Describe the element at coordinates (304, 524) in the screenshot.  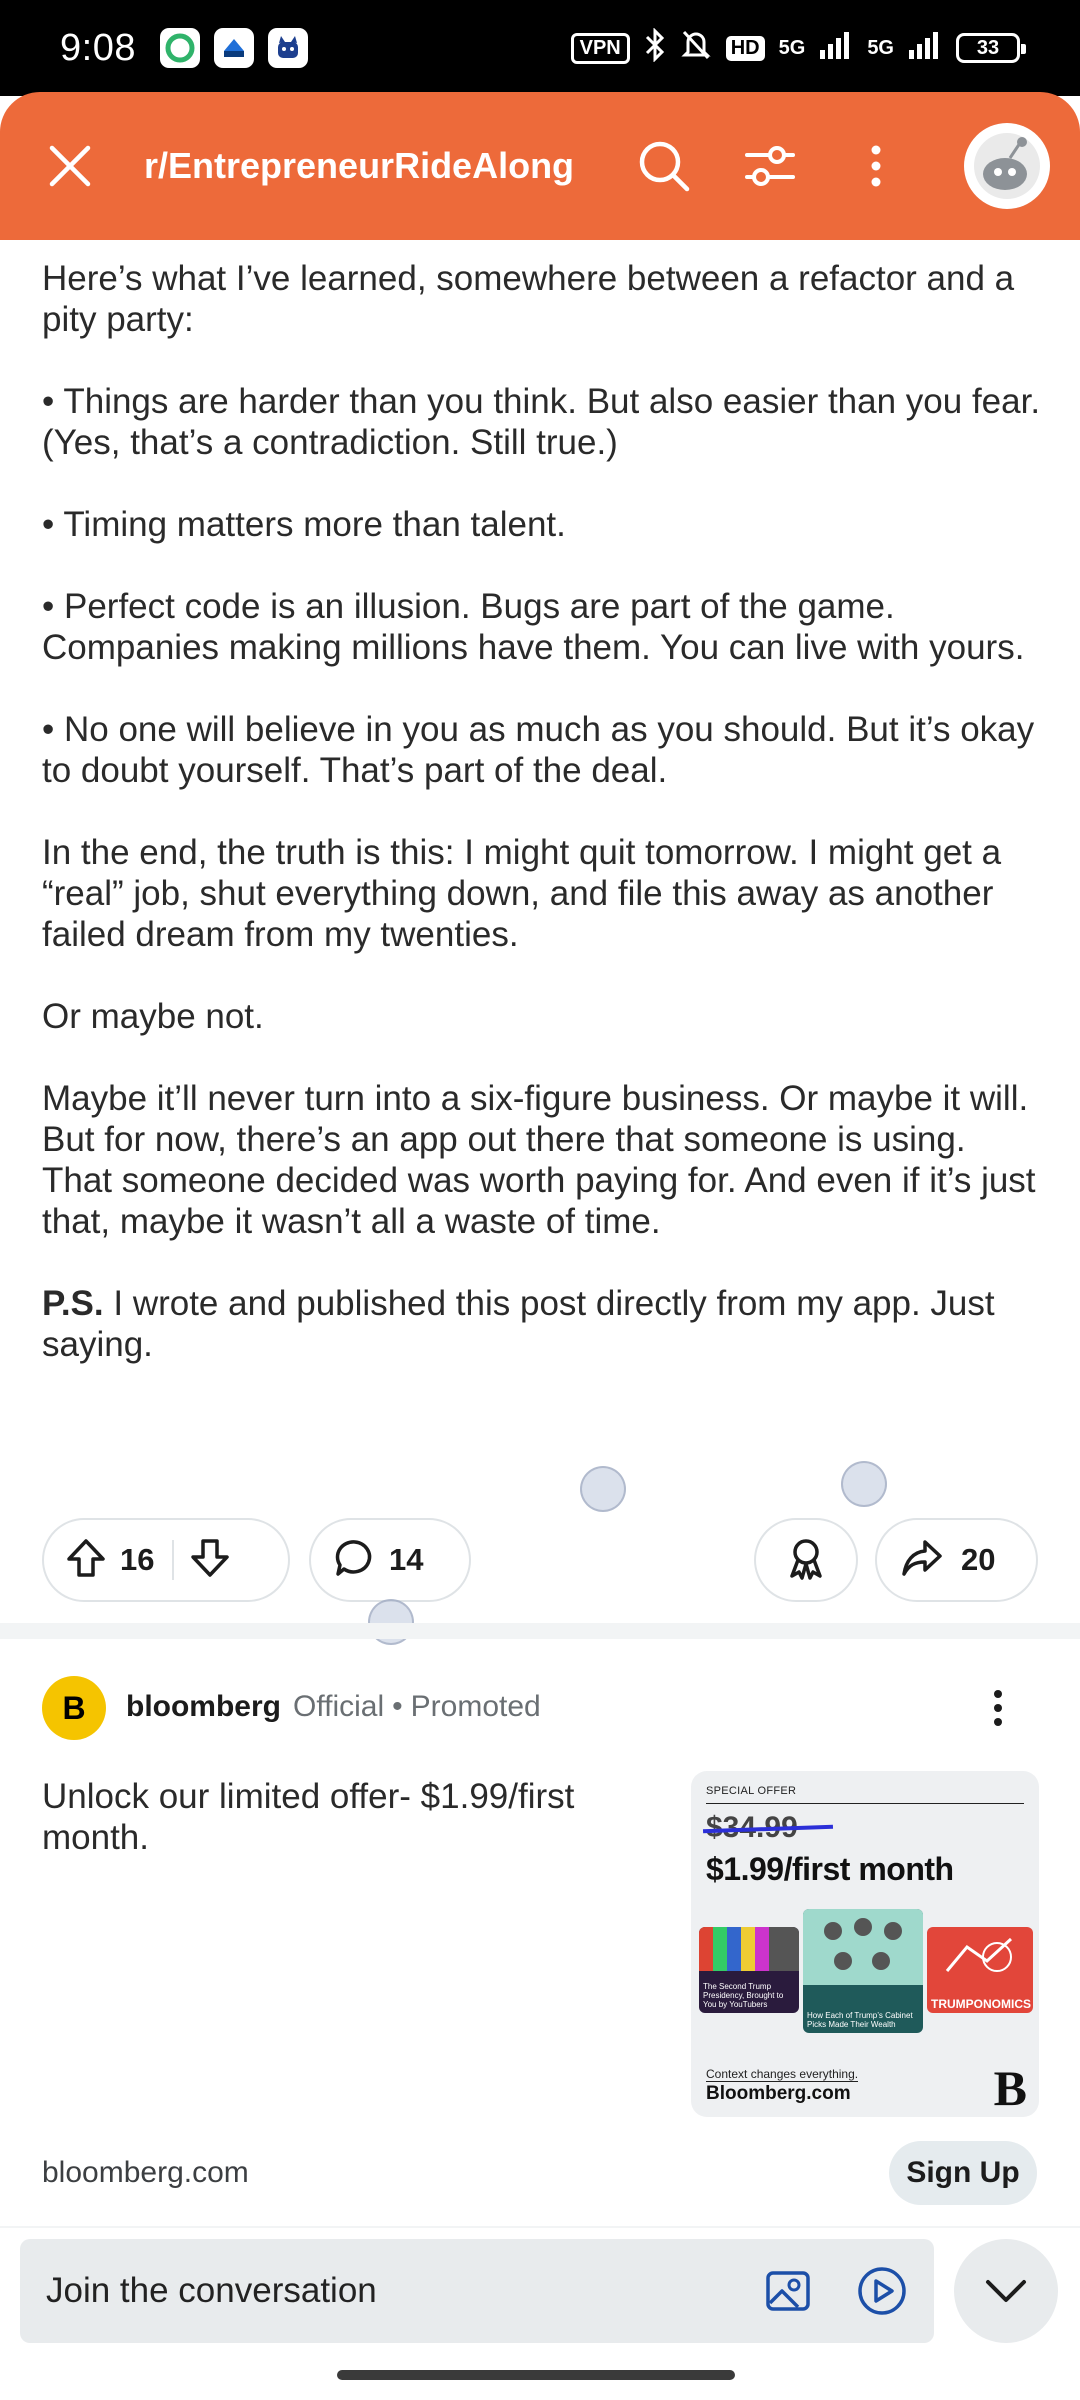
I see `post-paragraph: • Timing matters more than talent.` at that location.